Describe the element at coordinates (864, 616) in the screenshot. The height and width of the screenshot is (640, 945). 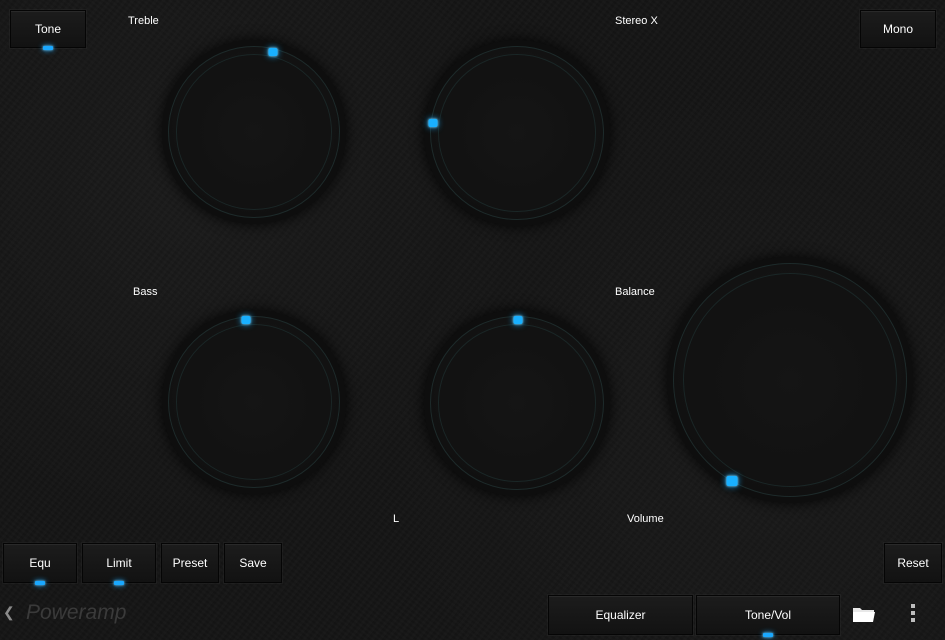
I see `folder-icon` at that location.